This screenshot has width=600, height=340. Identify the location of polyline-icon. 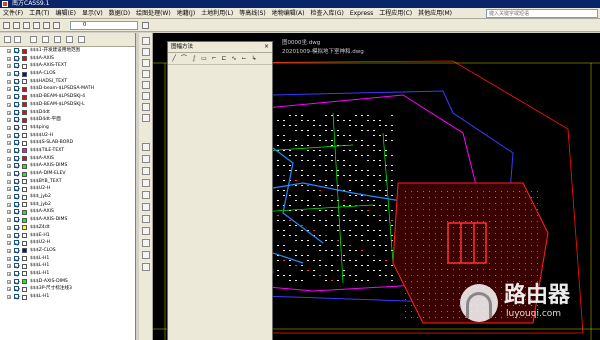
(146, 63).